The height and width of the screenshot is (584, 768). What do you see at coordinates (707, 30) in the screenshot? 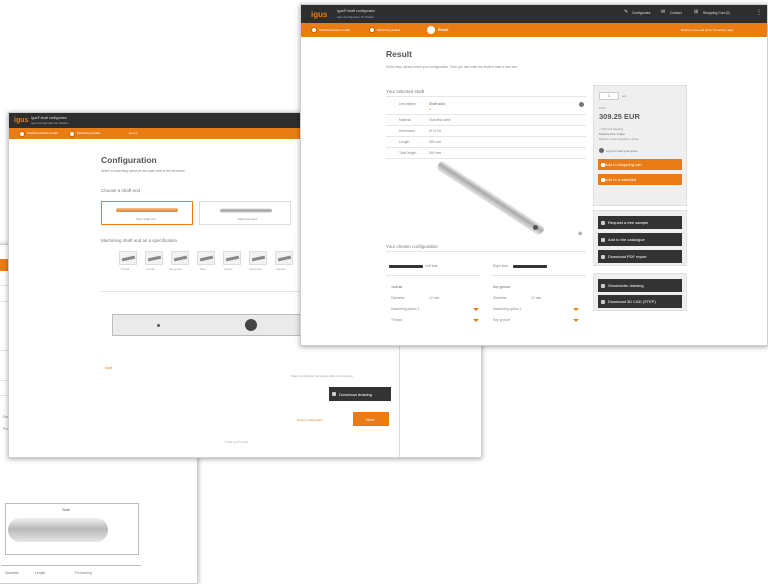
I see `delivery-info: Delivery time and price: 5 working days` at bounding box center [707, 30].